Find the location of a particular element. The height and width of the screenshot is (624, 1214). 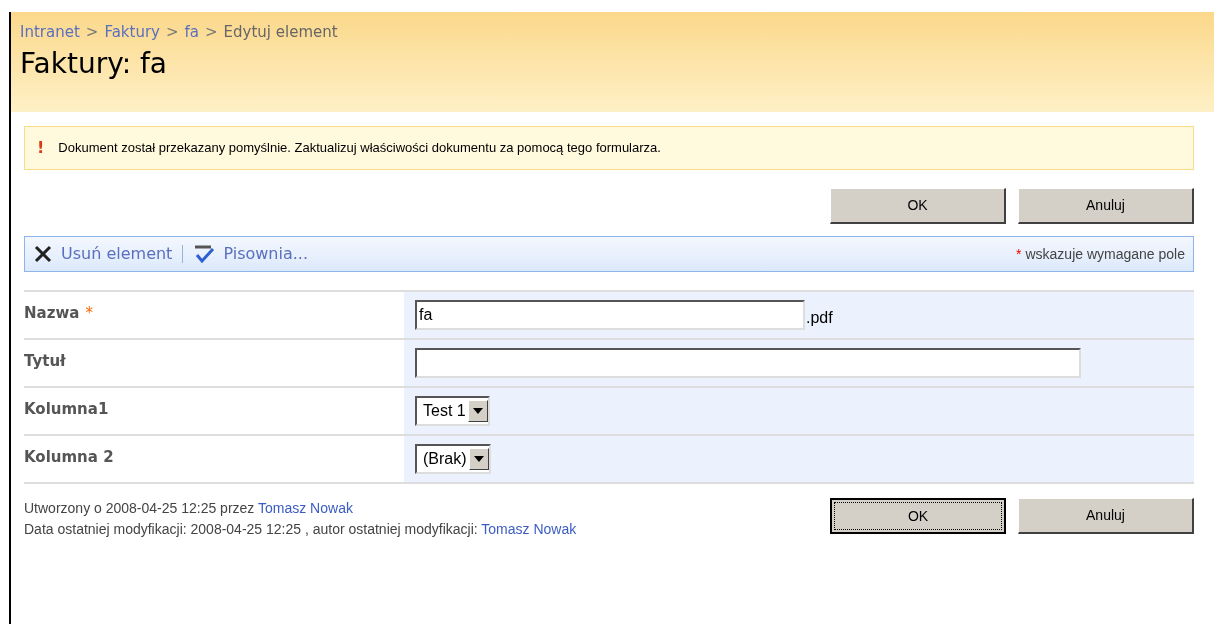

required-note: wskazuje wymagane pole is located at coordinates (1105, 254).